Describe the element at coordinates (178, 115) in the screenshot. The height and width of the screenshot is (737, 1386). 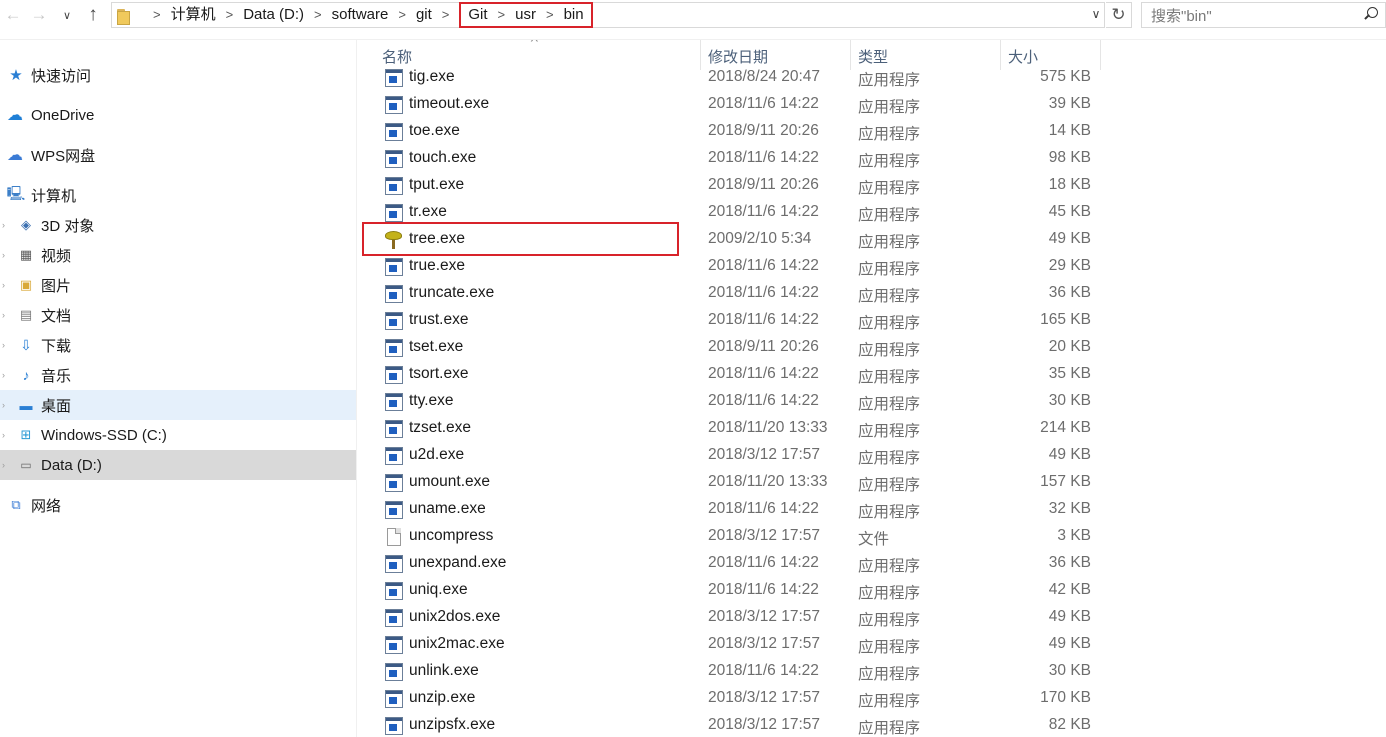
I see `nav-item-onedrive: ☁ OneDrive` at that location.